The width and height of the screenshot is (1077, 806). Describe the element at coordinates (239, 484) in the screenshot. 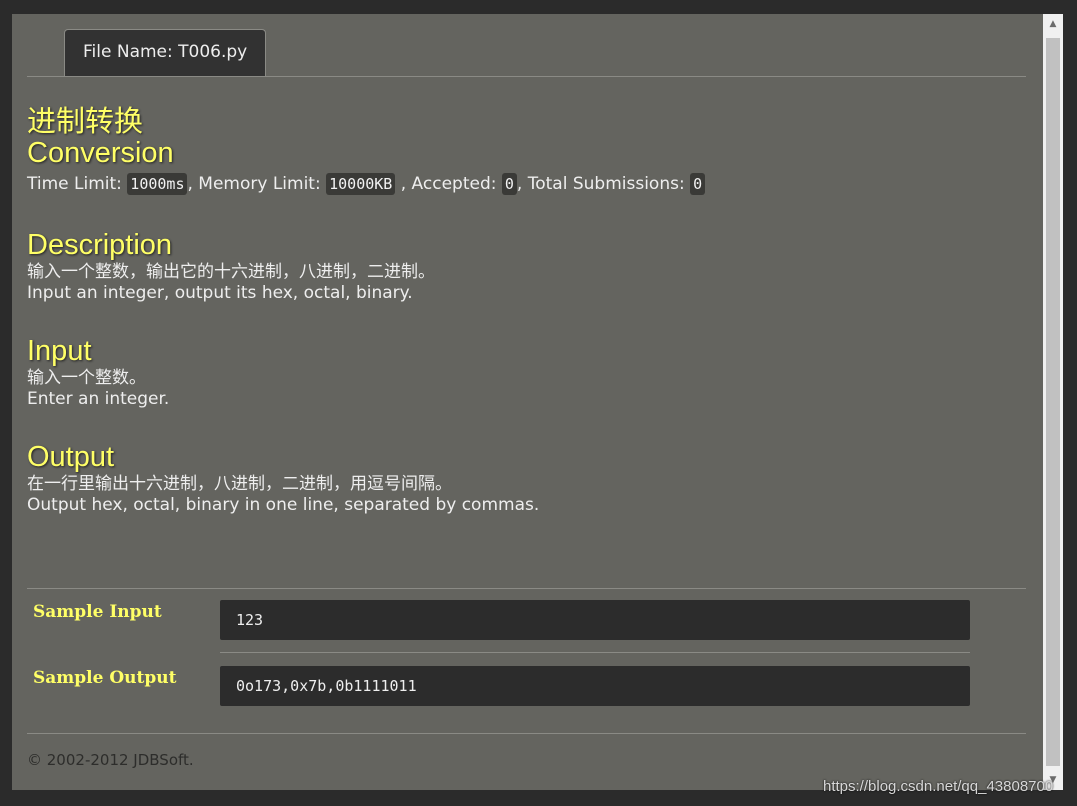

I see `output-text-cn: 在一行里输出十六进制，八进制，二进制，用逗号间隔。` at that location.